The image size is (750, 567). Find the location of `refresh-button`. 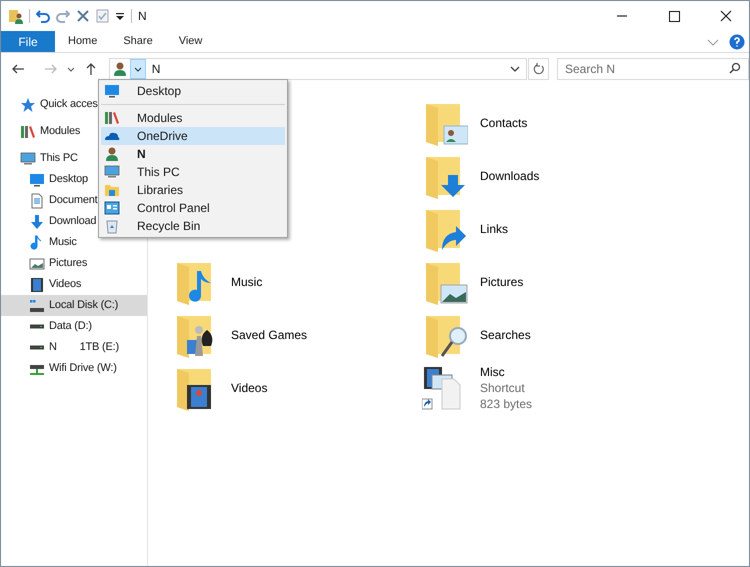

refresh-button is located at coordinates (538, 69).